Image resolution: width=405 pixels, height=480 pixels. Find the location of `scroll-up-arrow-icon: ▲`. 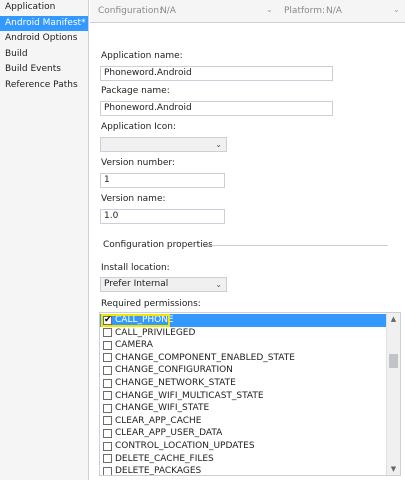

scroll-up-arrow-icon: ▲ is located at coordinates (393, 319).